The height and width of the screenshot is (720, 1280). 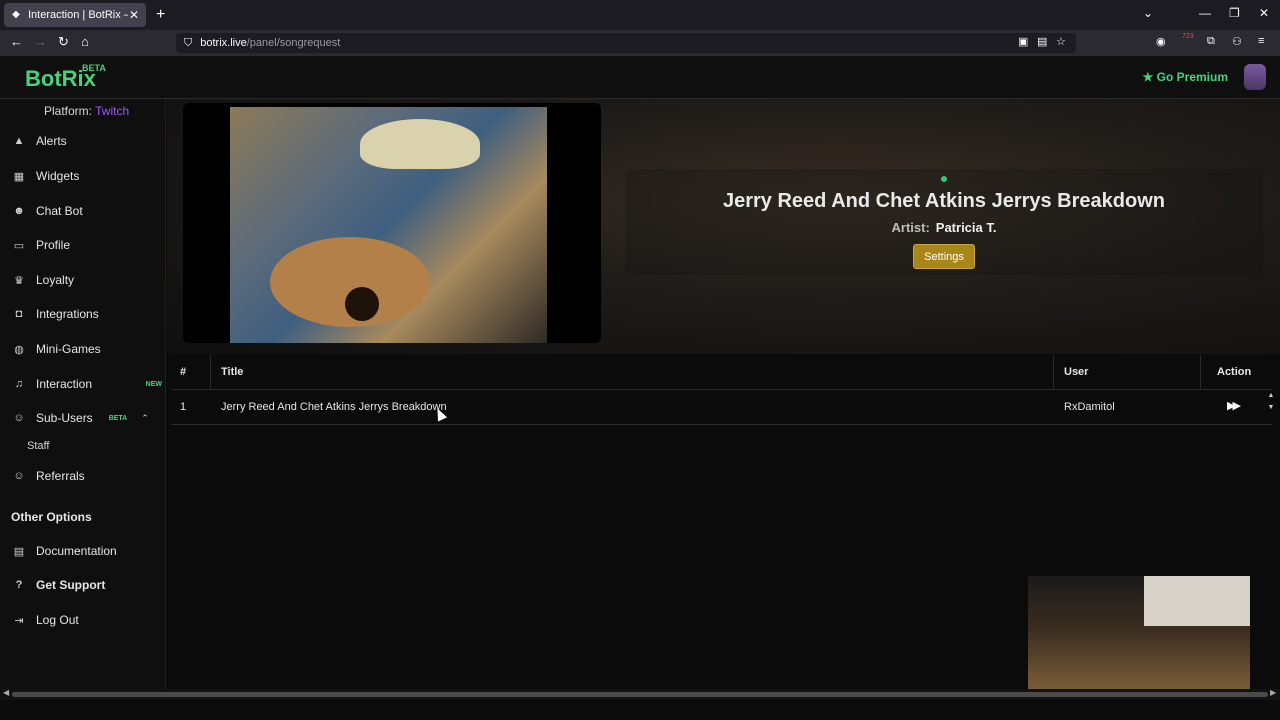 I want to click on gamepad-icon: ◍, so click(x=19, y=349).